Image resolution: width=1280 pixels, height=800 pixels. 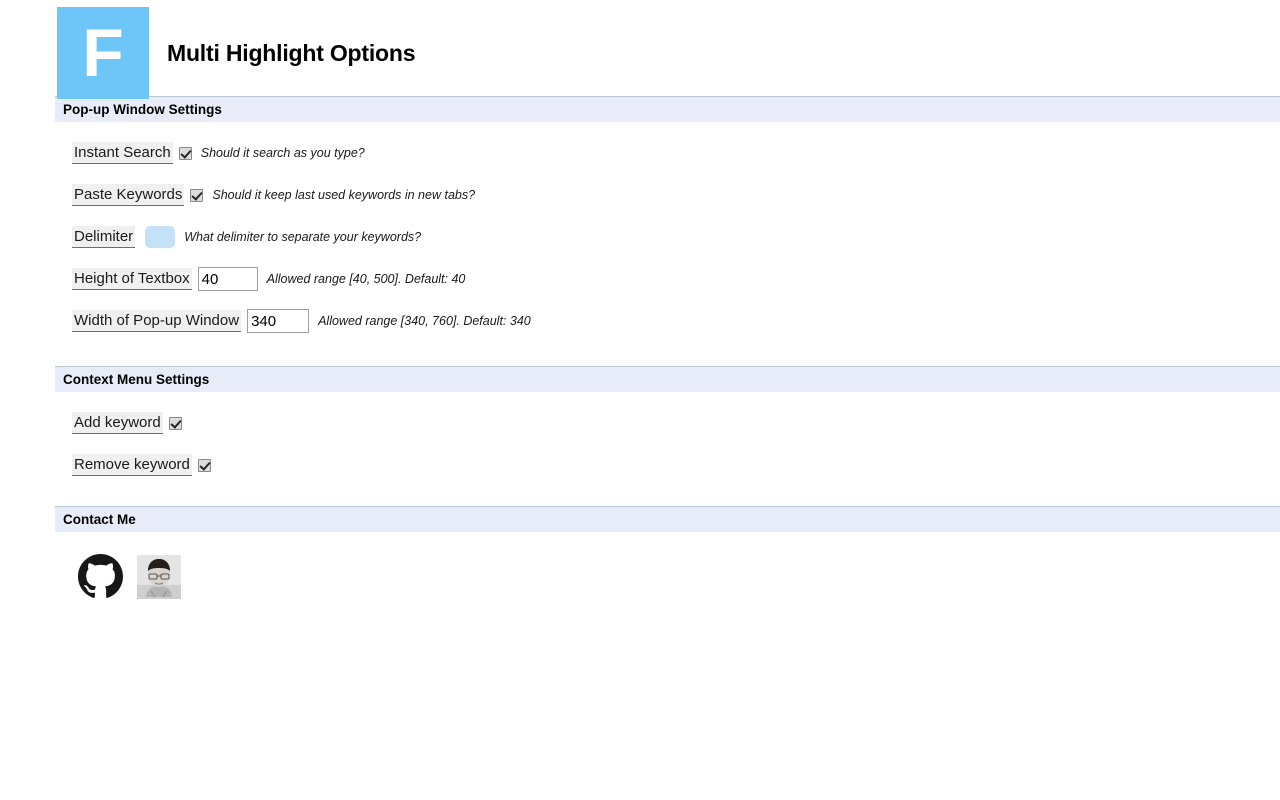 I want to click on option-row-remove-keyword: Remove keyword, so click(x=676, y=465).